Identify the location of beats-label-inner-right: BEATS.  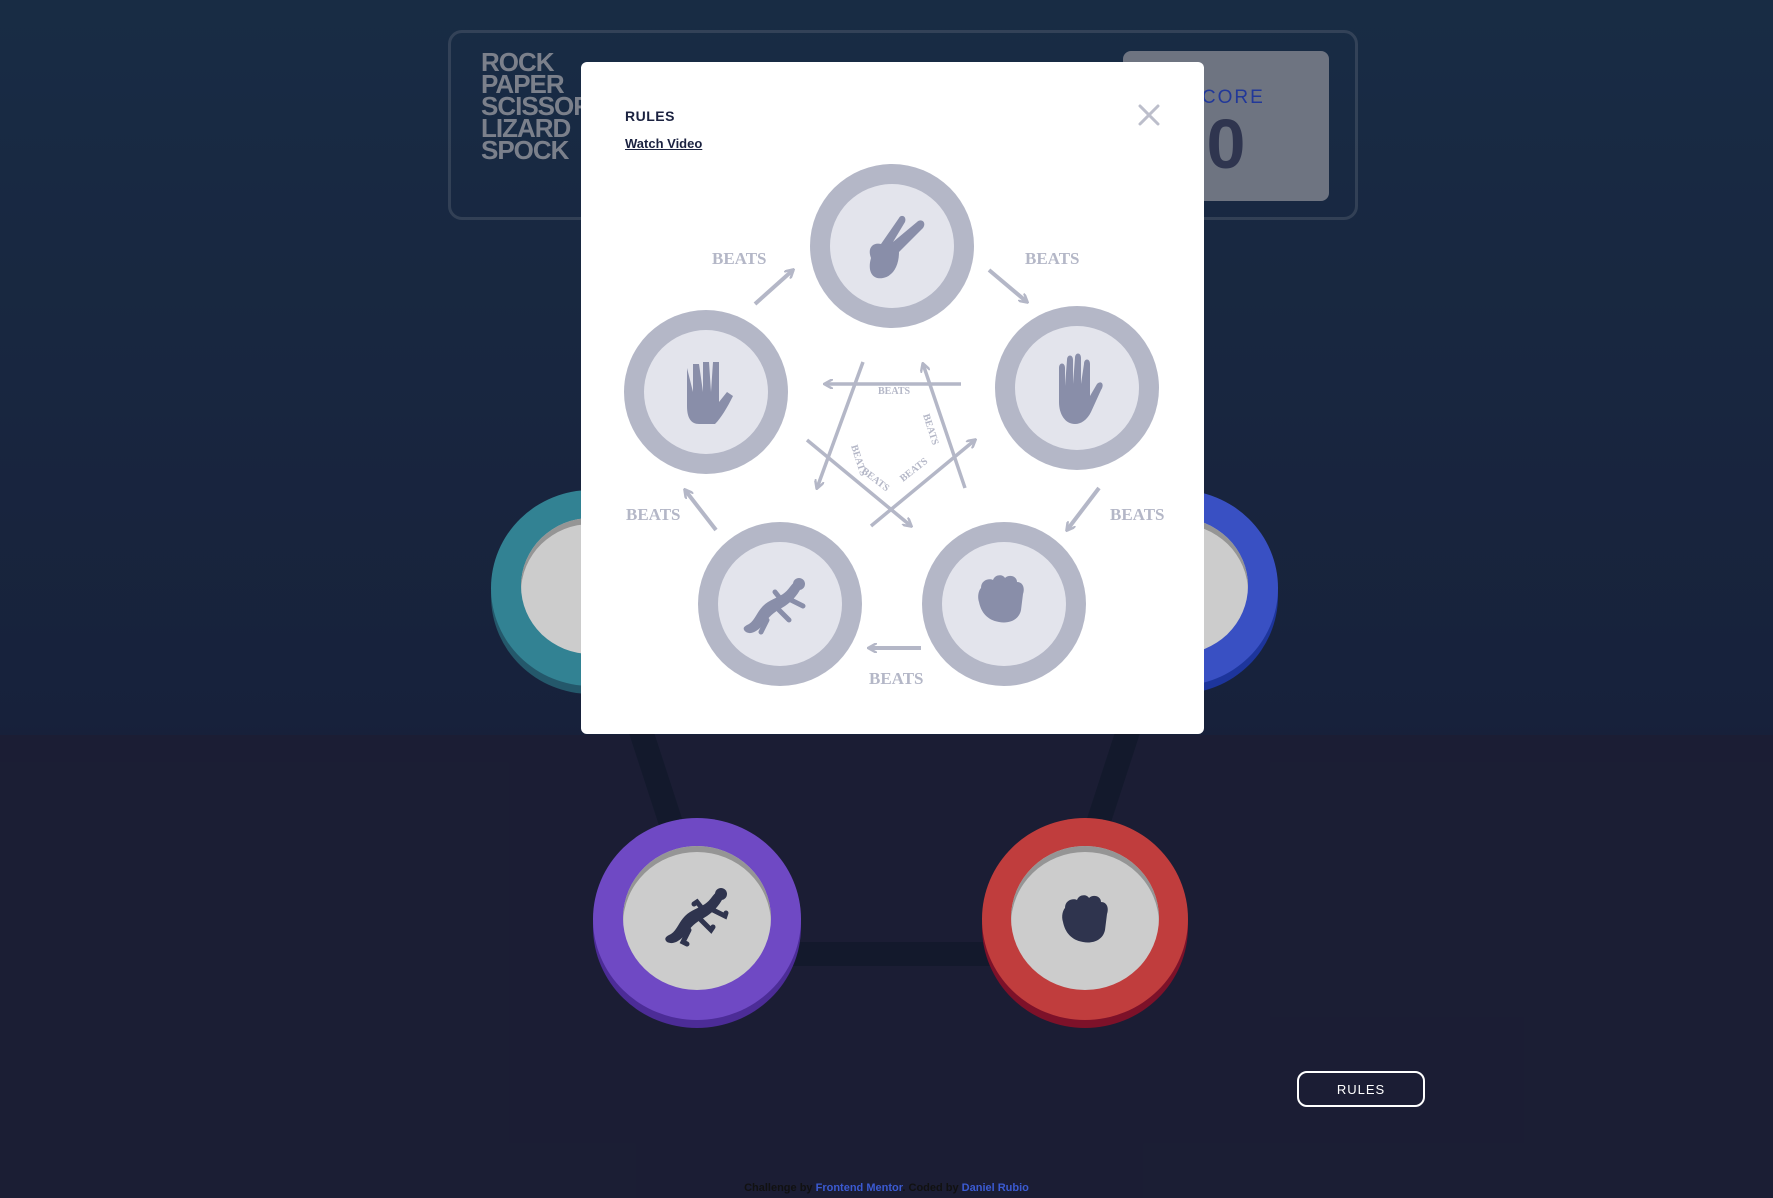
(930, 430).